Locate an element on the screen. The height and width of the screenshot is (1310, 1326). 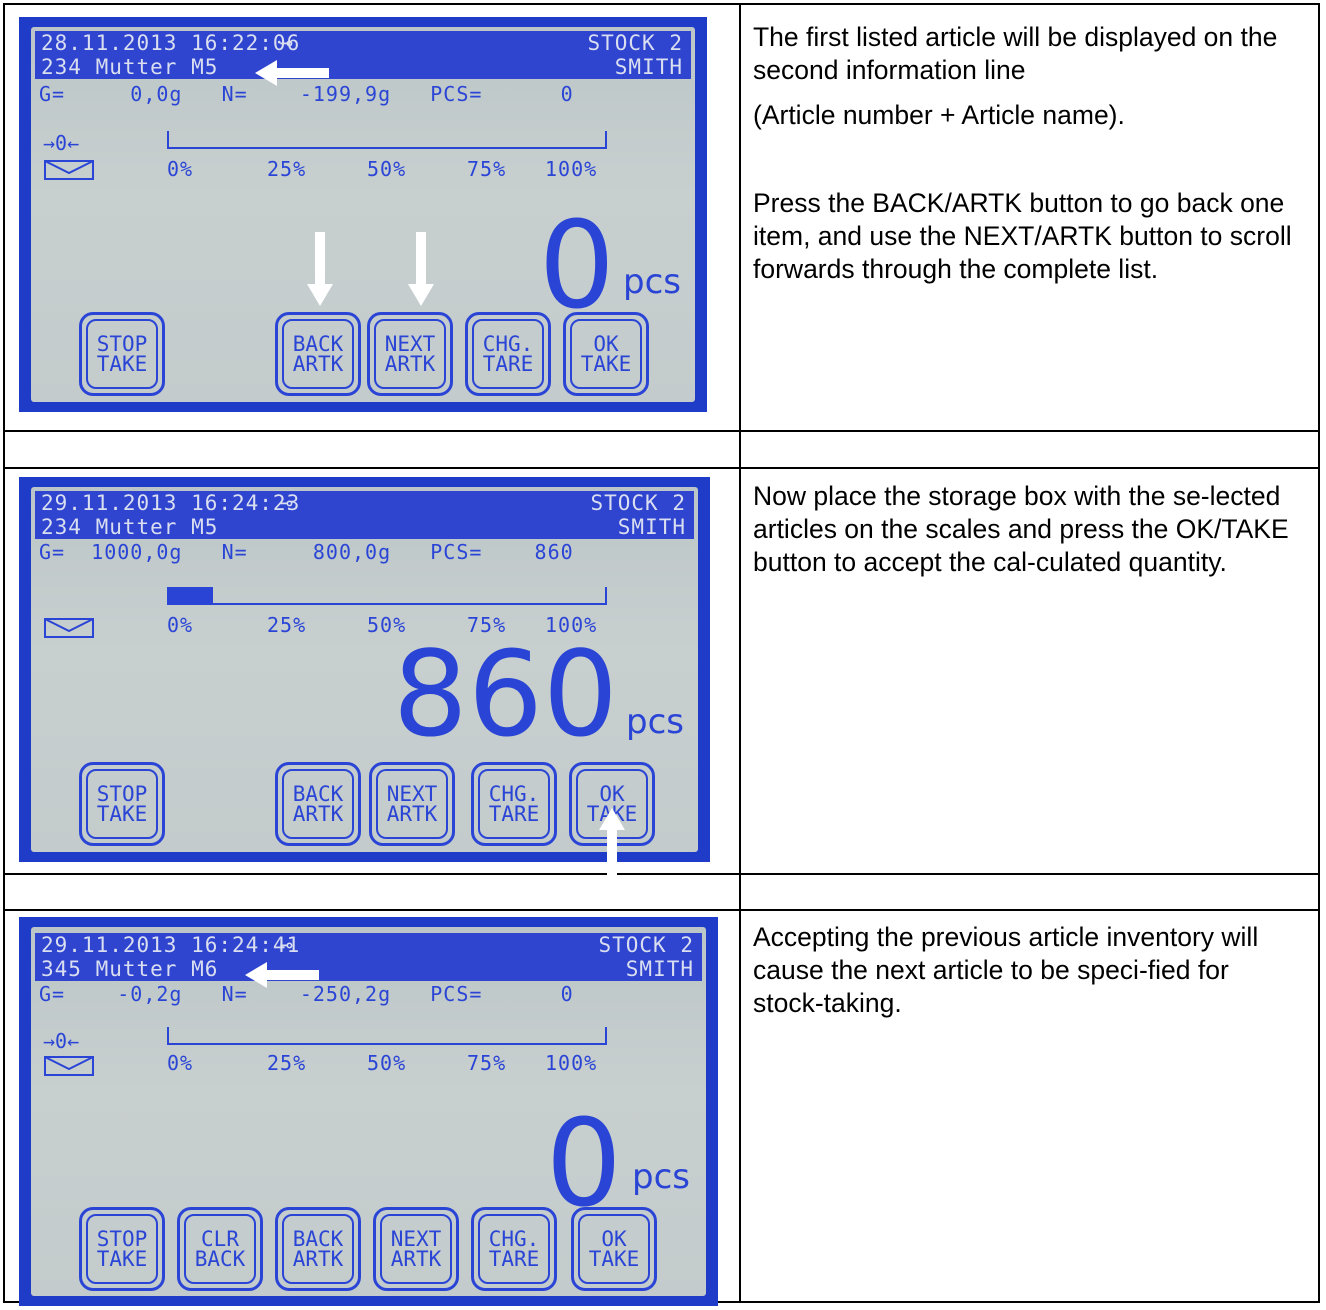
arrow-left-icon is located at coordinates (282, 975).